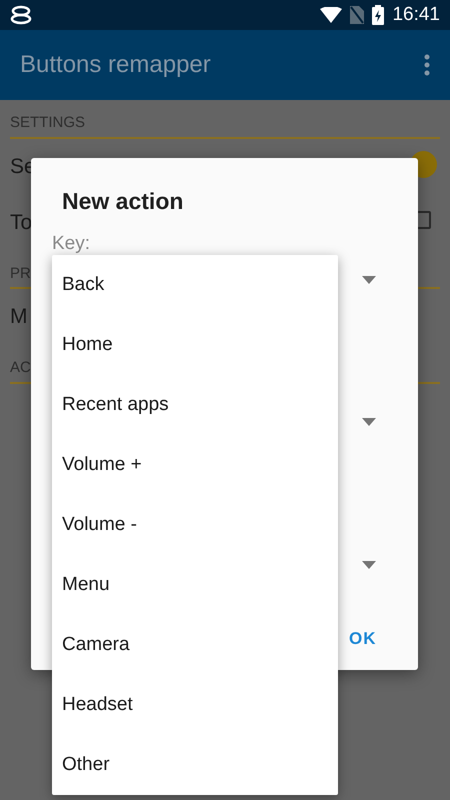  I want to click on key-label: Key:, so click(71, 244).